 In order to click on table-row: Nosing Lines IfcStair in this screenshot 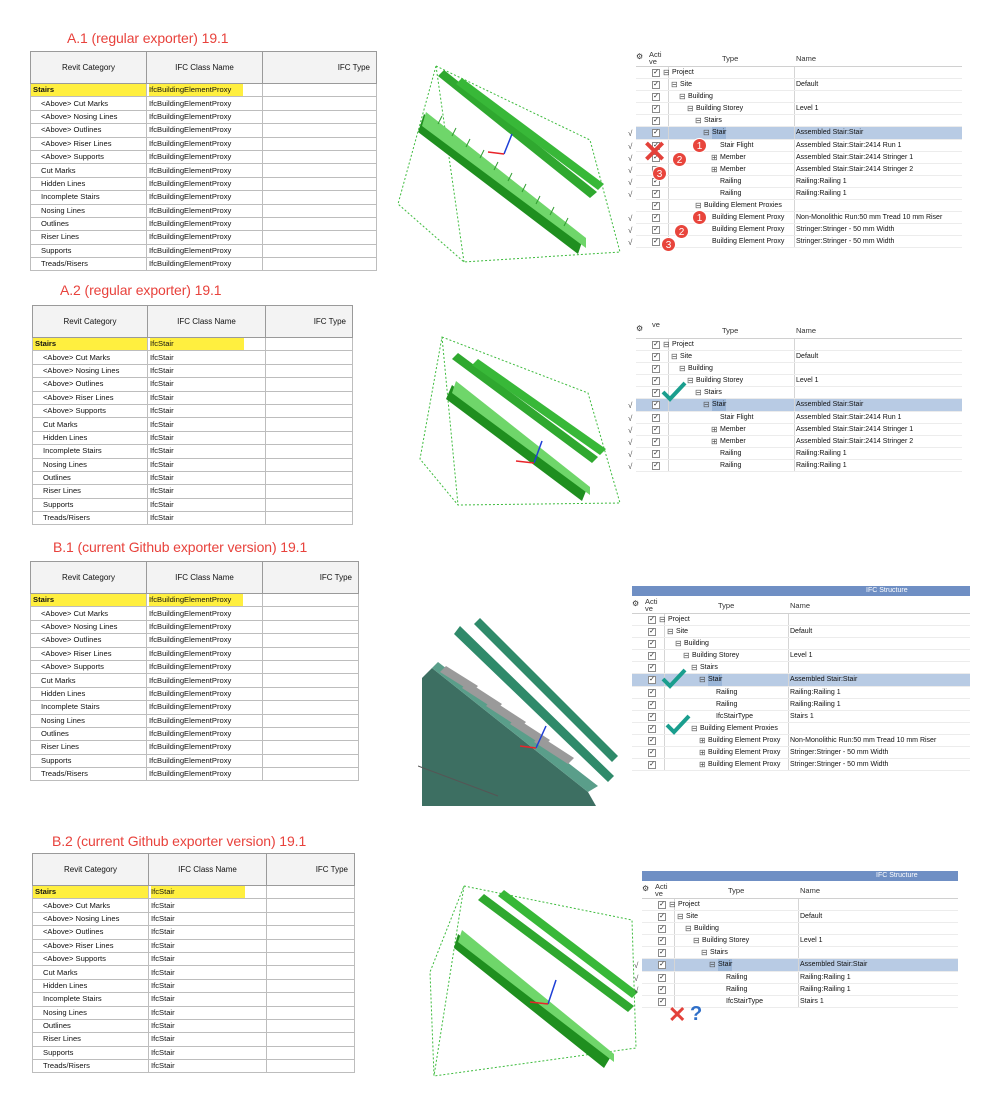, I will do `click(193, 1012)`.